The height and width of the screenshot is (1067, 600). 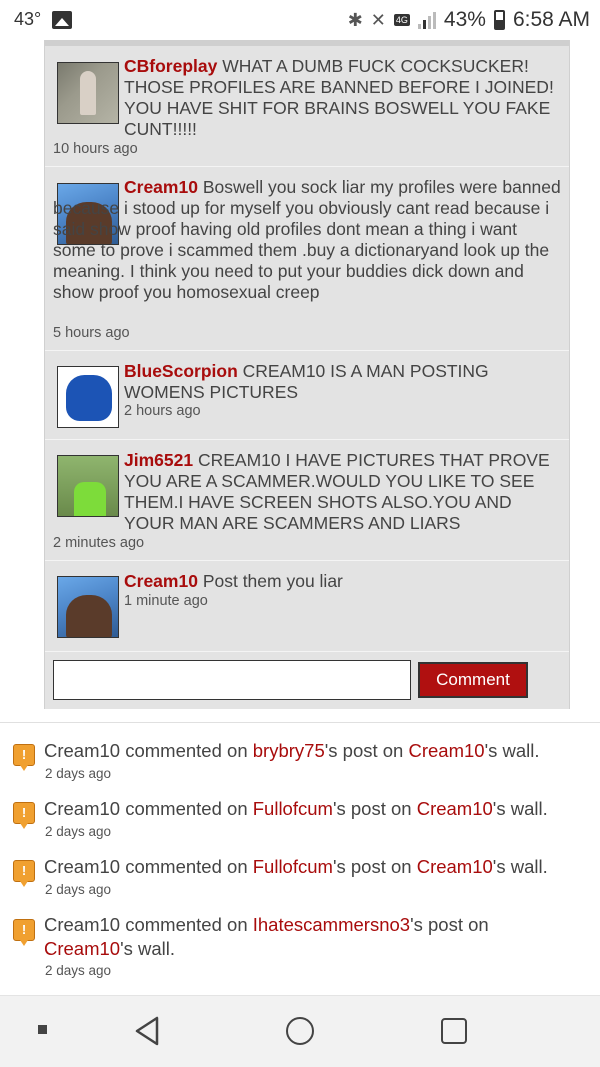 I want to click on comment-time: 2 hours ago, so click(x=162, y=411).